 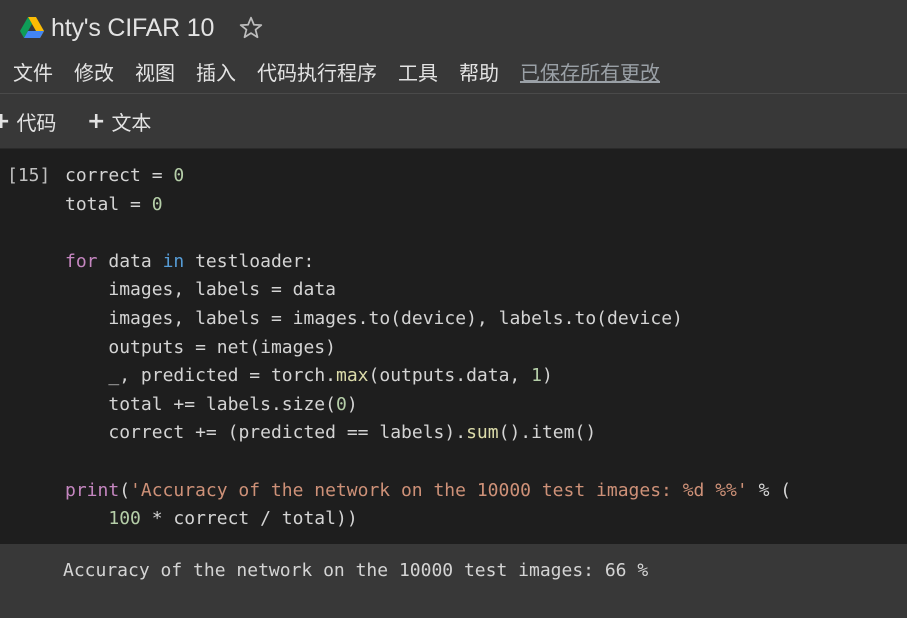 I want to click on code-line: 100 * correct / total)), so click(x=428, y=519).